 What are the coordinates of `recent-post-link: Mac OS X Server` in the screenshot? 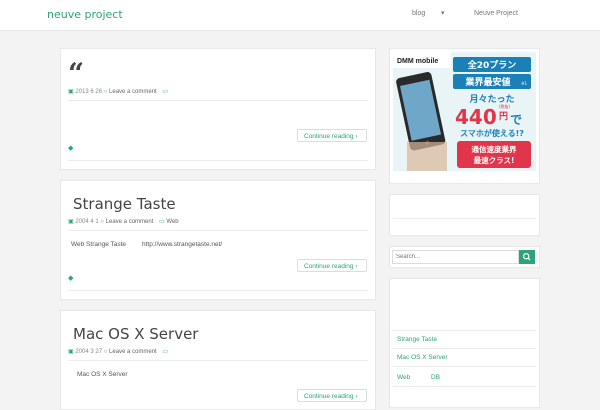 It's located at (422, 357).